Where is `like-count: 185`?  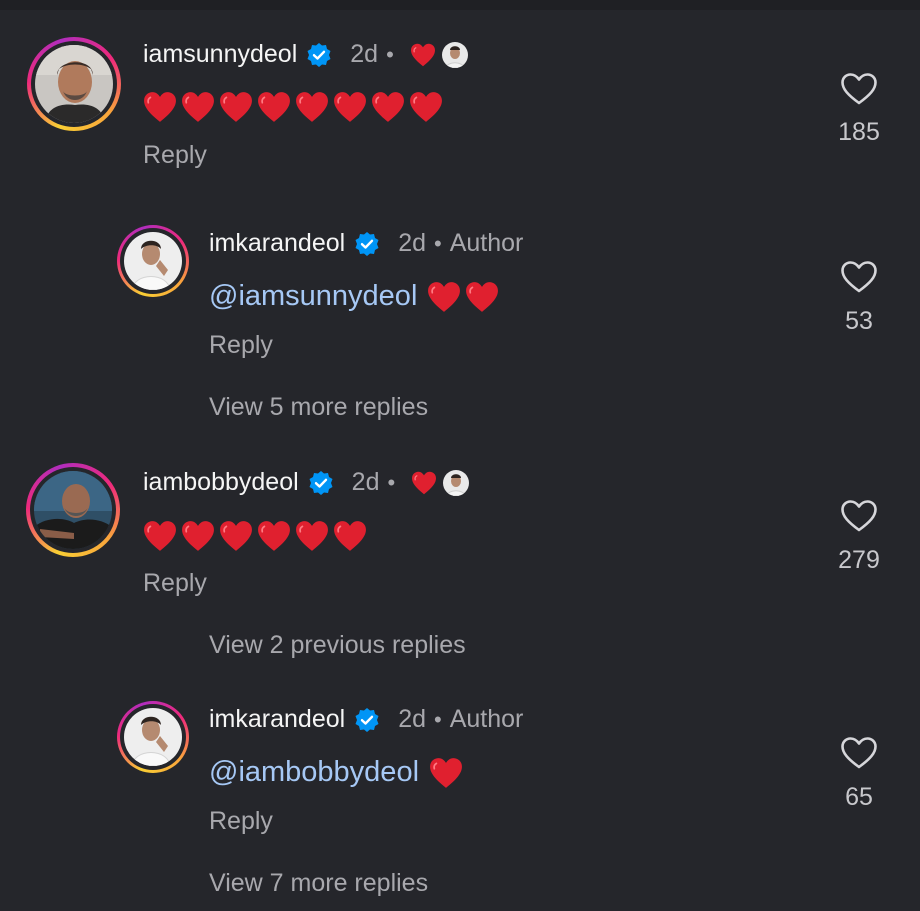
like-count: 185 is located at coordinates (859, 132).